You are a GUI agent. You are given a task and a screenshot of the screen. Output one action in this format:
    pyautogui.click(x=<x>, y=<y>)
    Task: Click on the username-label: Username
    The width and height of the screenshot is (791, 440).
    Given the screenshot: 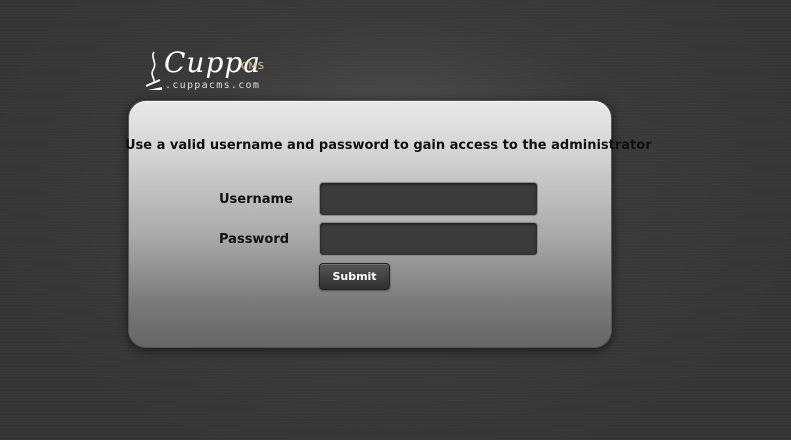 What is the action you would take?
    pyautogui.click(x=256, y=199)
    